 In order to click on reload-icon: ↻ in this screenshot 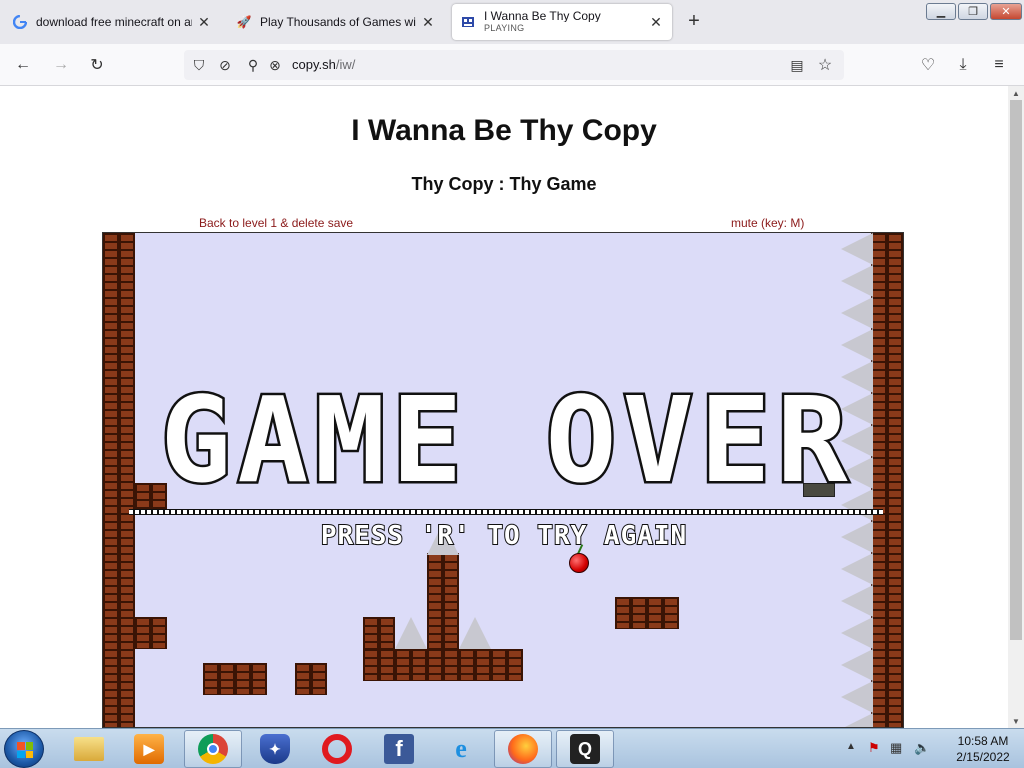, I will do `click(97, 65)`.